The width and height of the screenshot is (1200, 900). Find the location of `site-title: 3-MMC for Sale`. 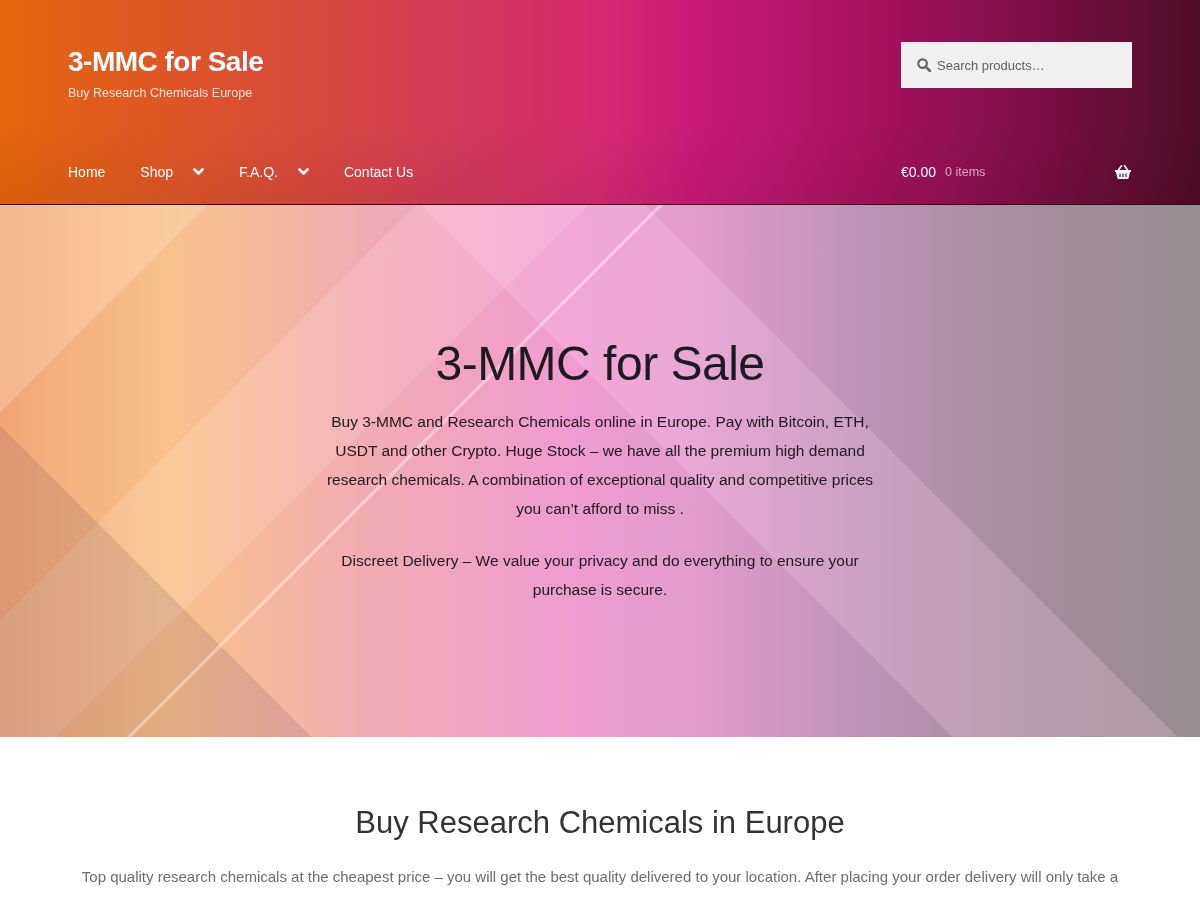

site-title: 3-MMC for Sale is located at coordinates (166, 62).